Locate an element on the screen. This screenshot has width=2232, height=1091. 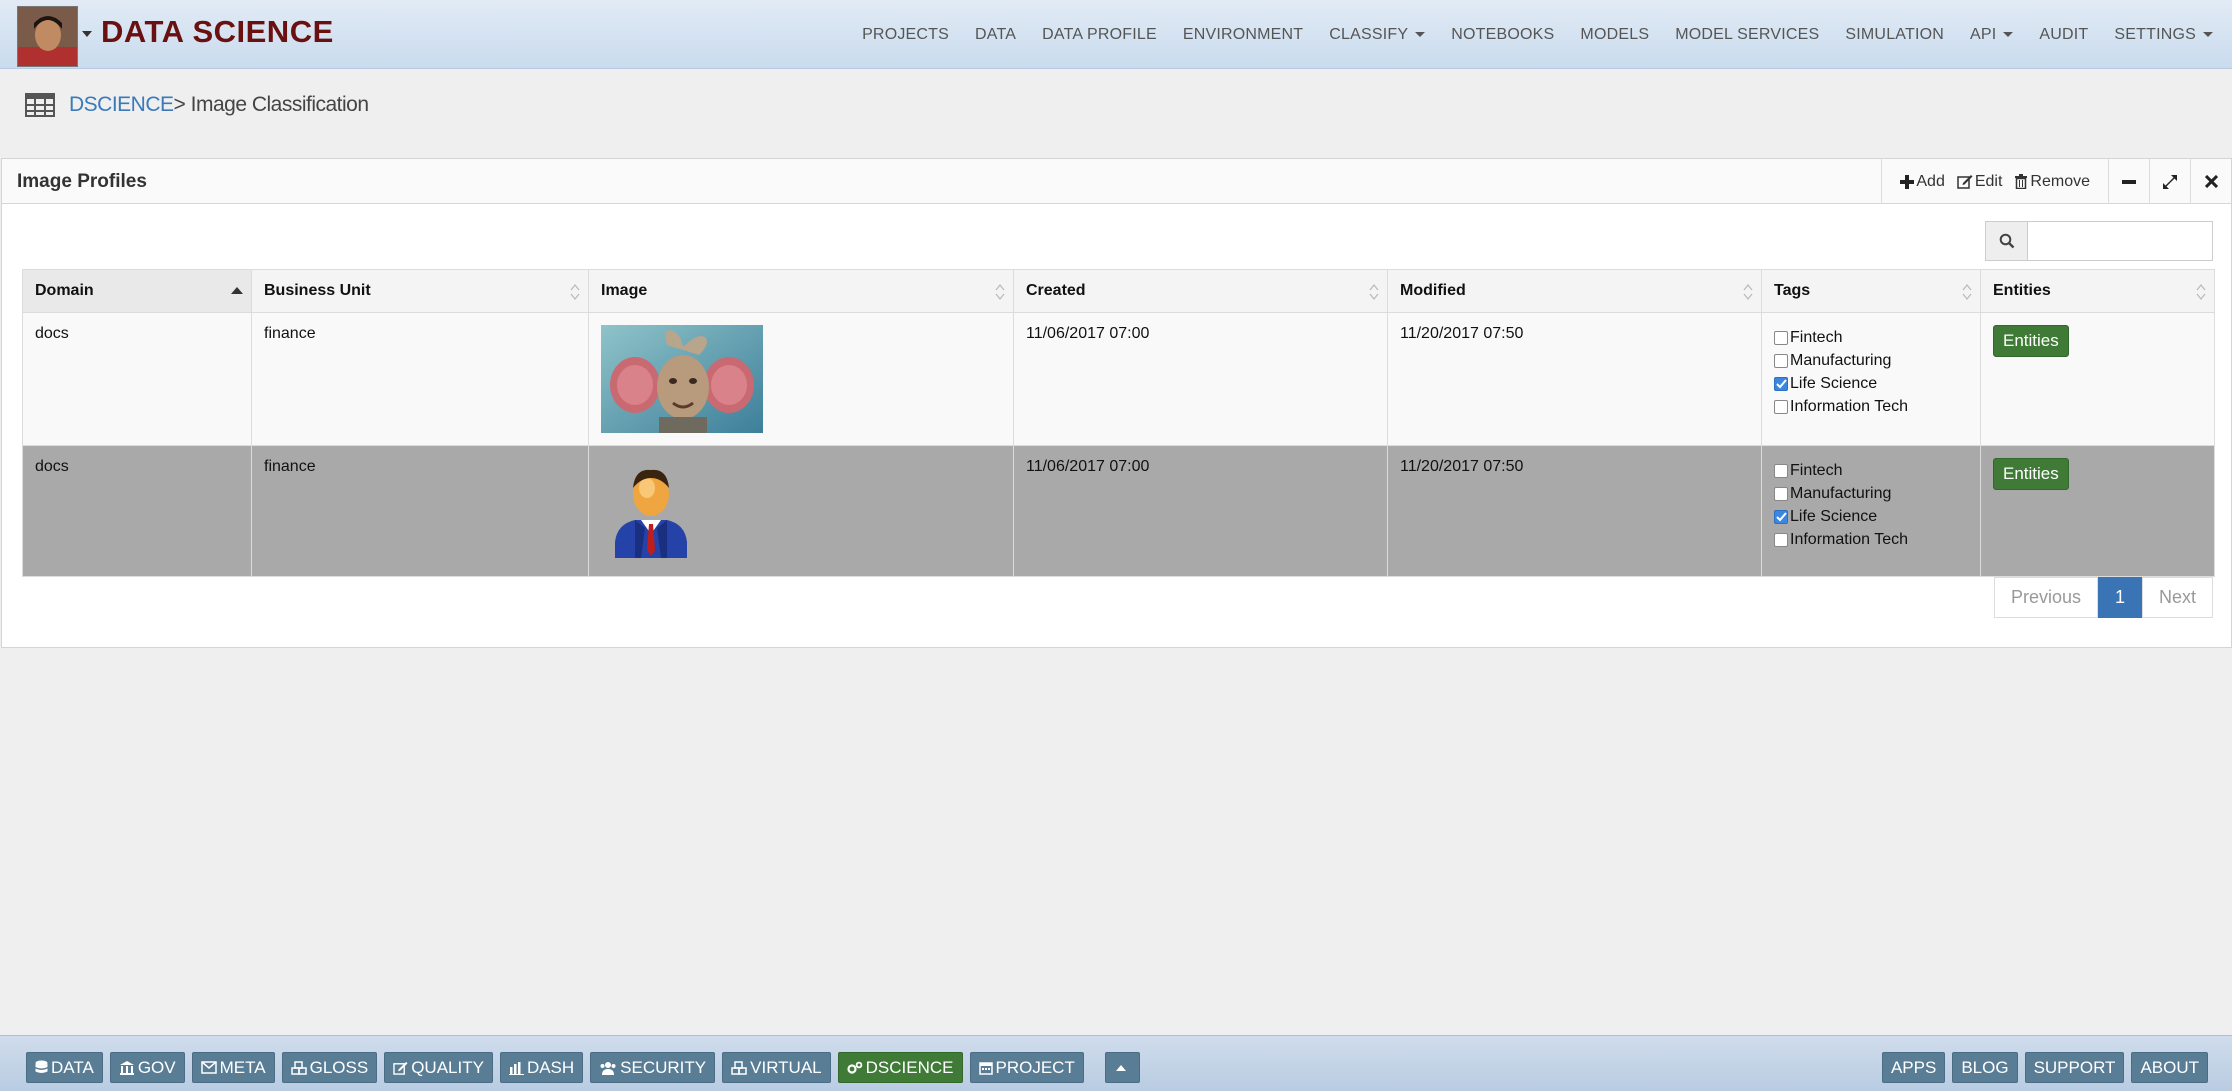
cell-business-unit: finance is located at coordinates (420, 511).